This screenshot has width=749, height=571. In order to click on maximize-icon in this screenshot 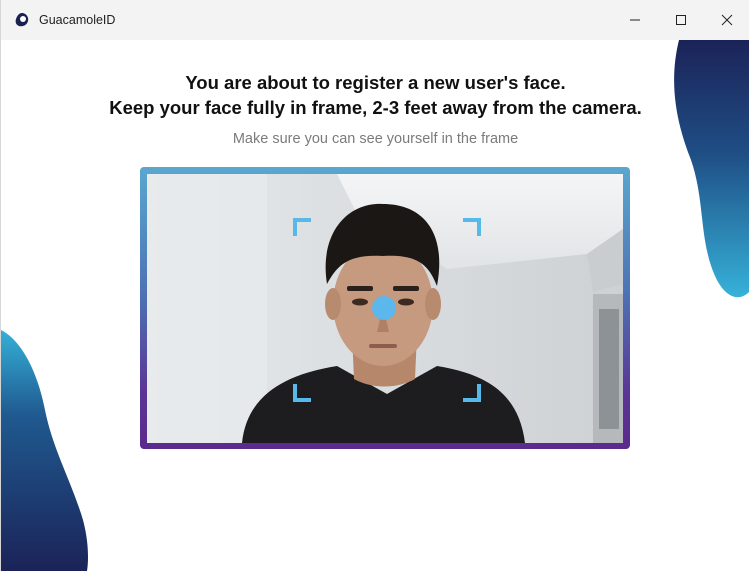, I will do `click(681, 20)`.